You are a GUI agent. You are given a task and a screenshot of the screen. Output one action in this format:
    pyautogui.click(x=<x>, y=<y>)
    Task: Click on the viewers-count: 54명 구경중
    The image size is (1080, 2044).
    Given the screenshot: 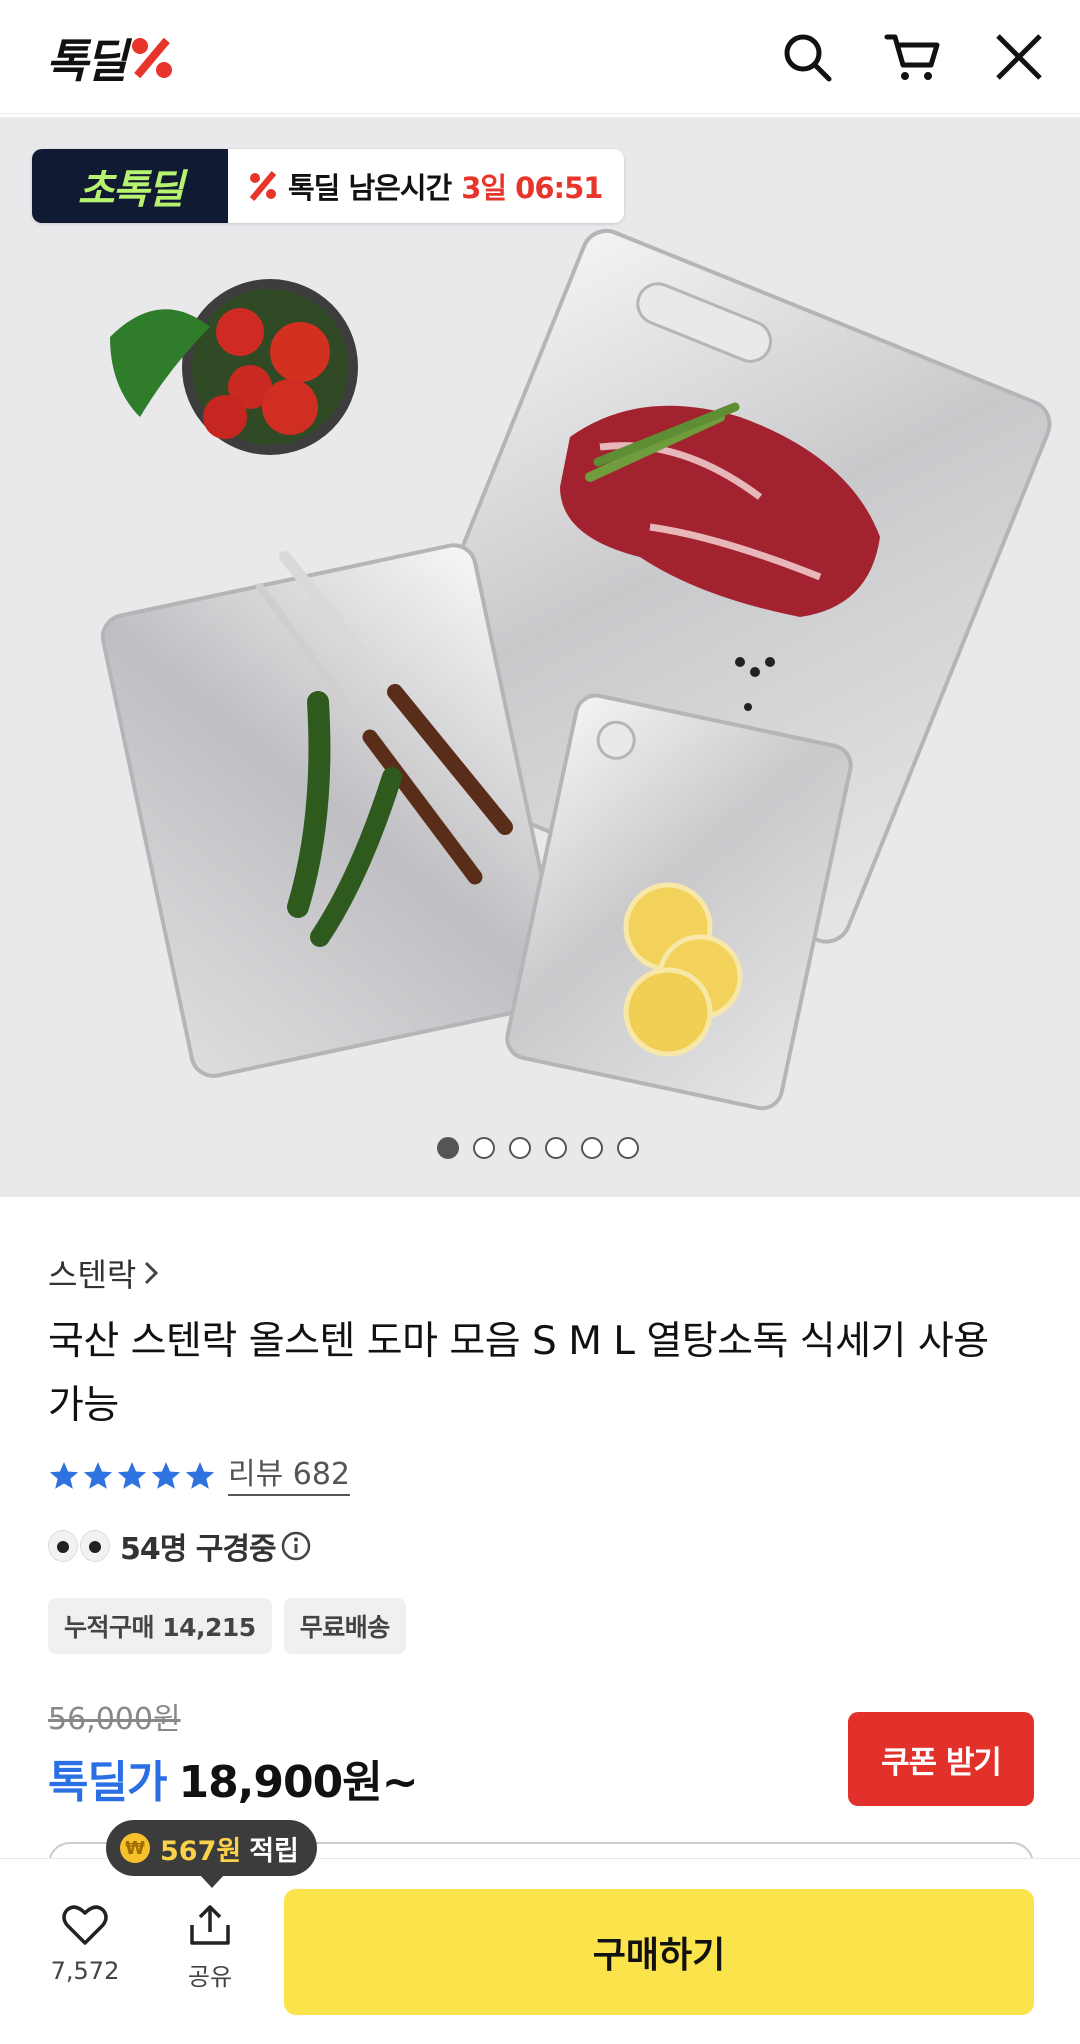 What is the action you would take?
    pyautogui.click(x=198, y=1549)
    